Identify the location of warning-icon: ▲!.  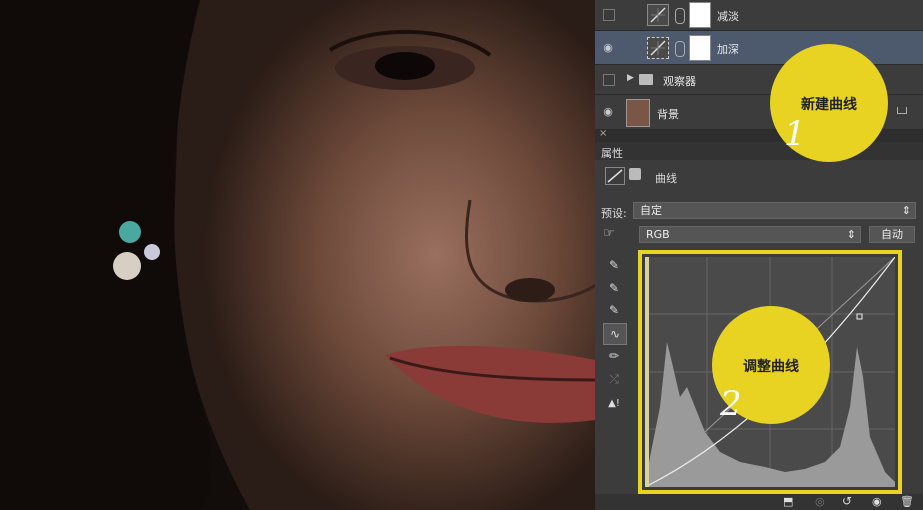
(614, 404).